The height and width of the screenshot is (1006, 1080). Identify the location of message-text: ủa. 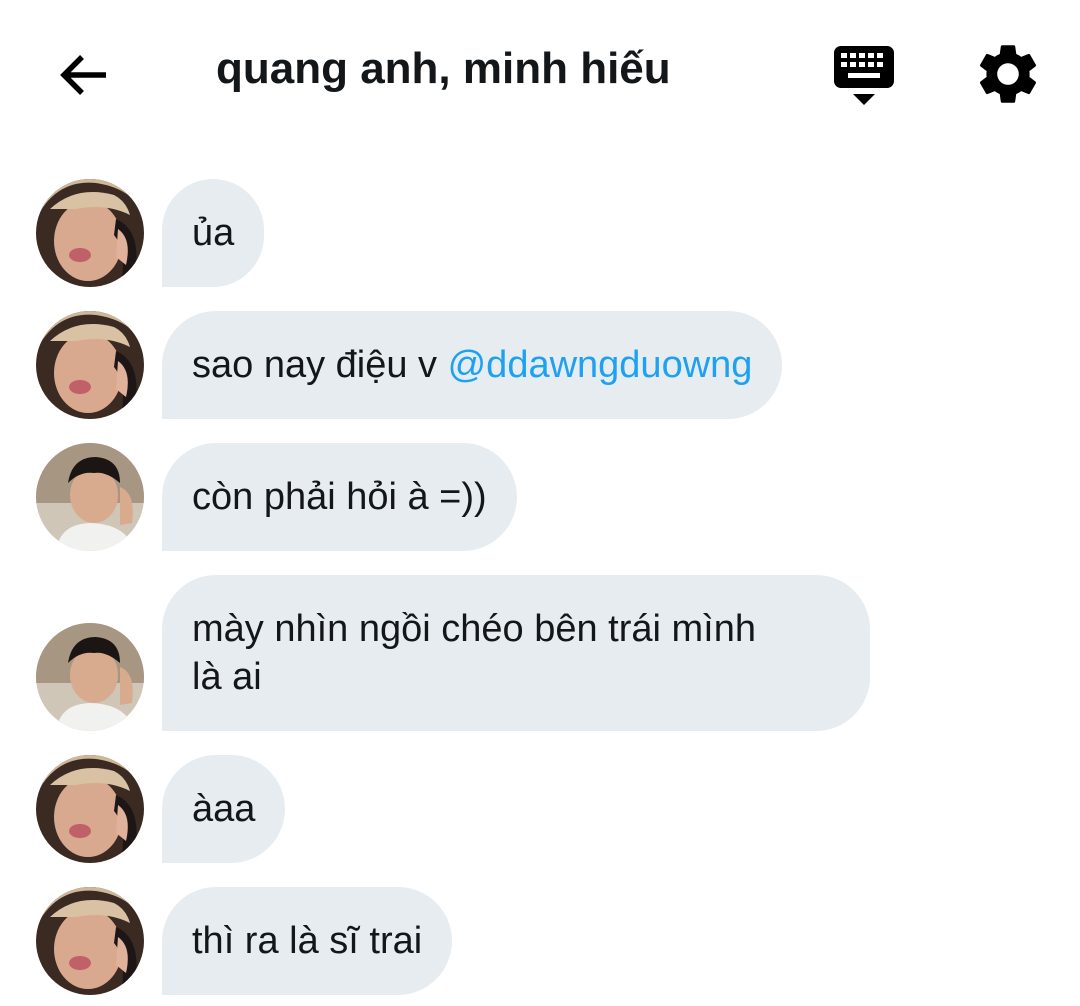
(213, 233).